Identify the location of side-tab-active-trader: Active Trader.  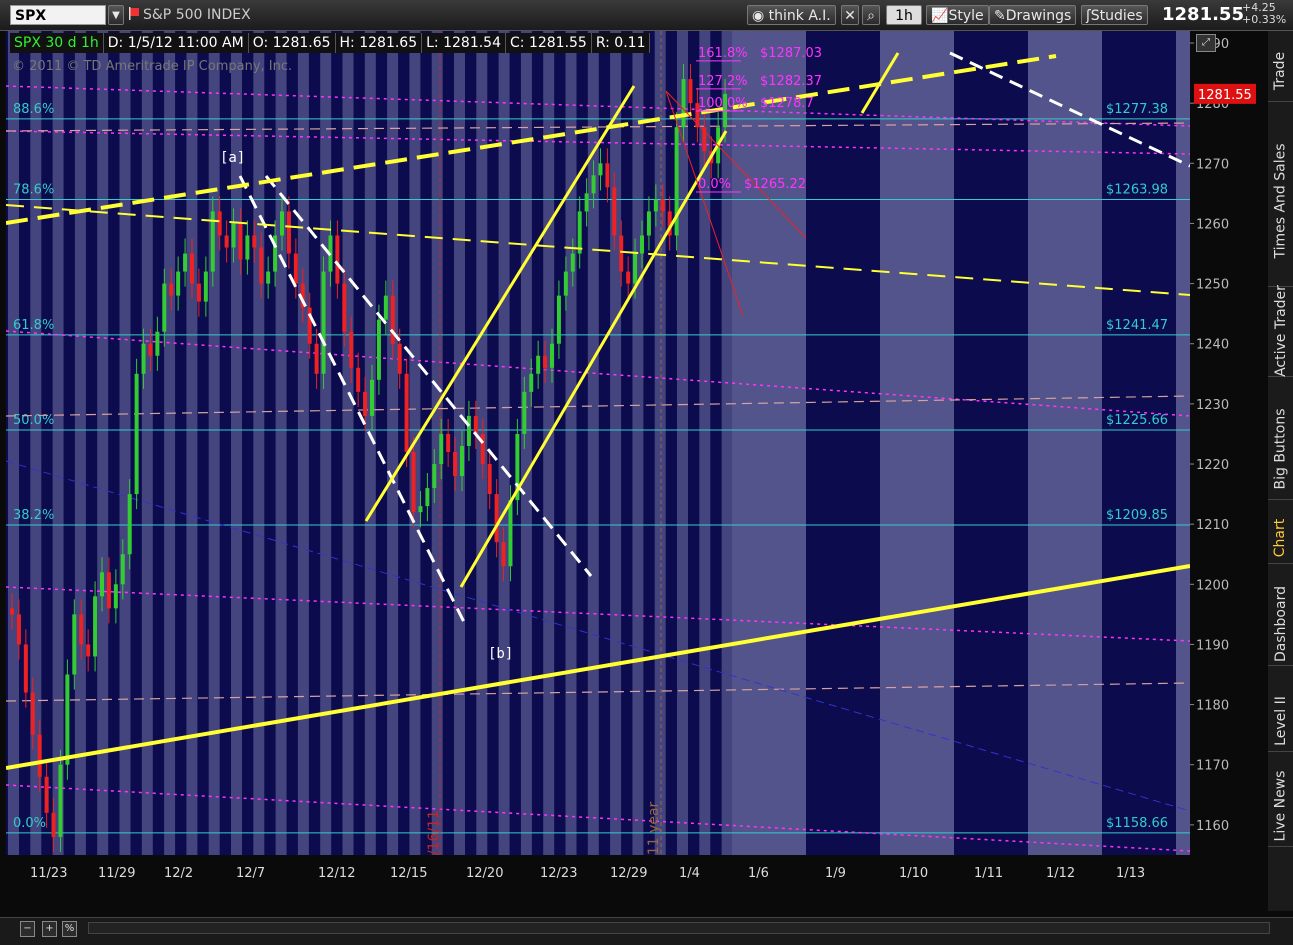
(1280, 331).